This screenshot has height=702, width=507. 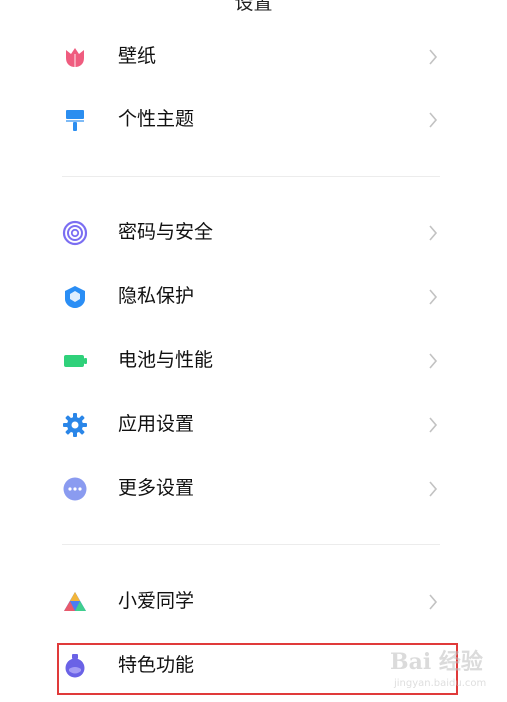 What do you see at coordinates (253, 360) in the screenshot?
I see `settings-item-battery-performance: 电池与性能` at bounding box center [253, 360].